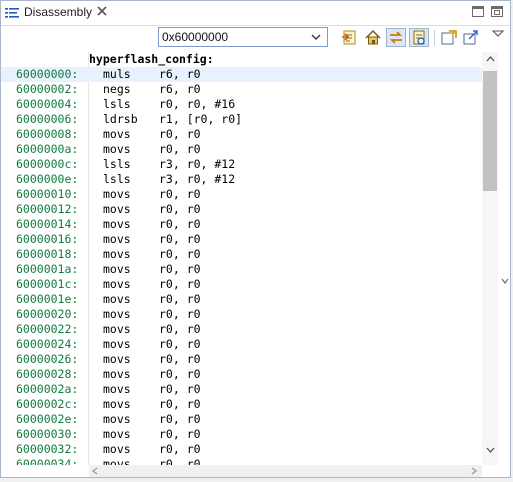  Describe the element at coordinates (47, 359) in the screenshot. I see `instruction-address: 60000026:` at that location.